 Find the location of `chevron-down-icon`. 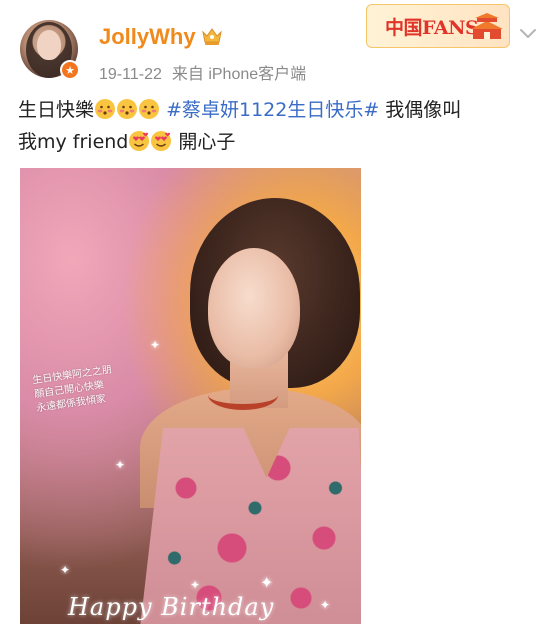

chevron-down-icon is located at coordinates (528, 33).